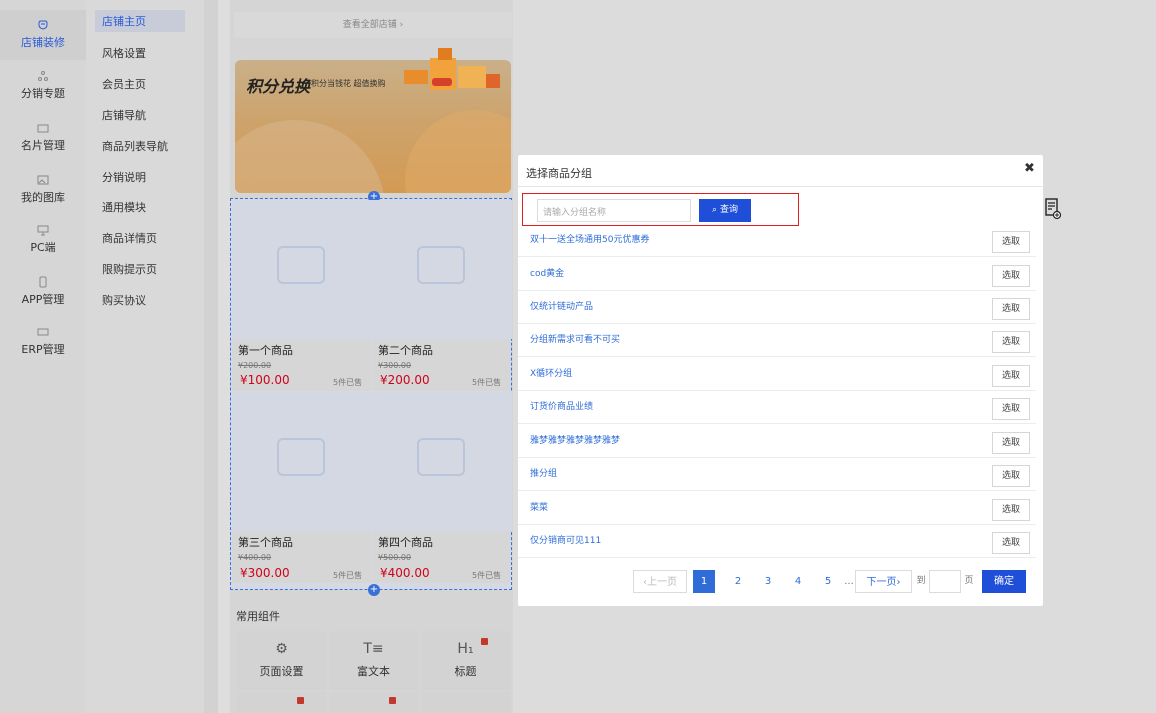 The image size is (1156, 713). What do you see at coordinates (768, 581) in the screenshot?
I see `page-button-3: 3` at bounding box center [768, 581].